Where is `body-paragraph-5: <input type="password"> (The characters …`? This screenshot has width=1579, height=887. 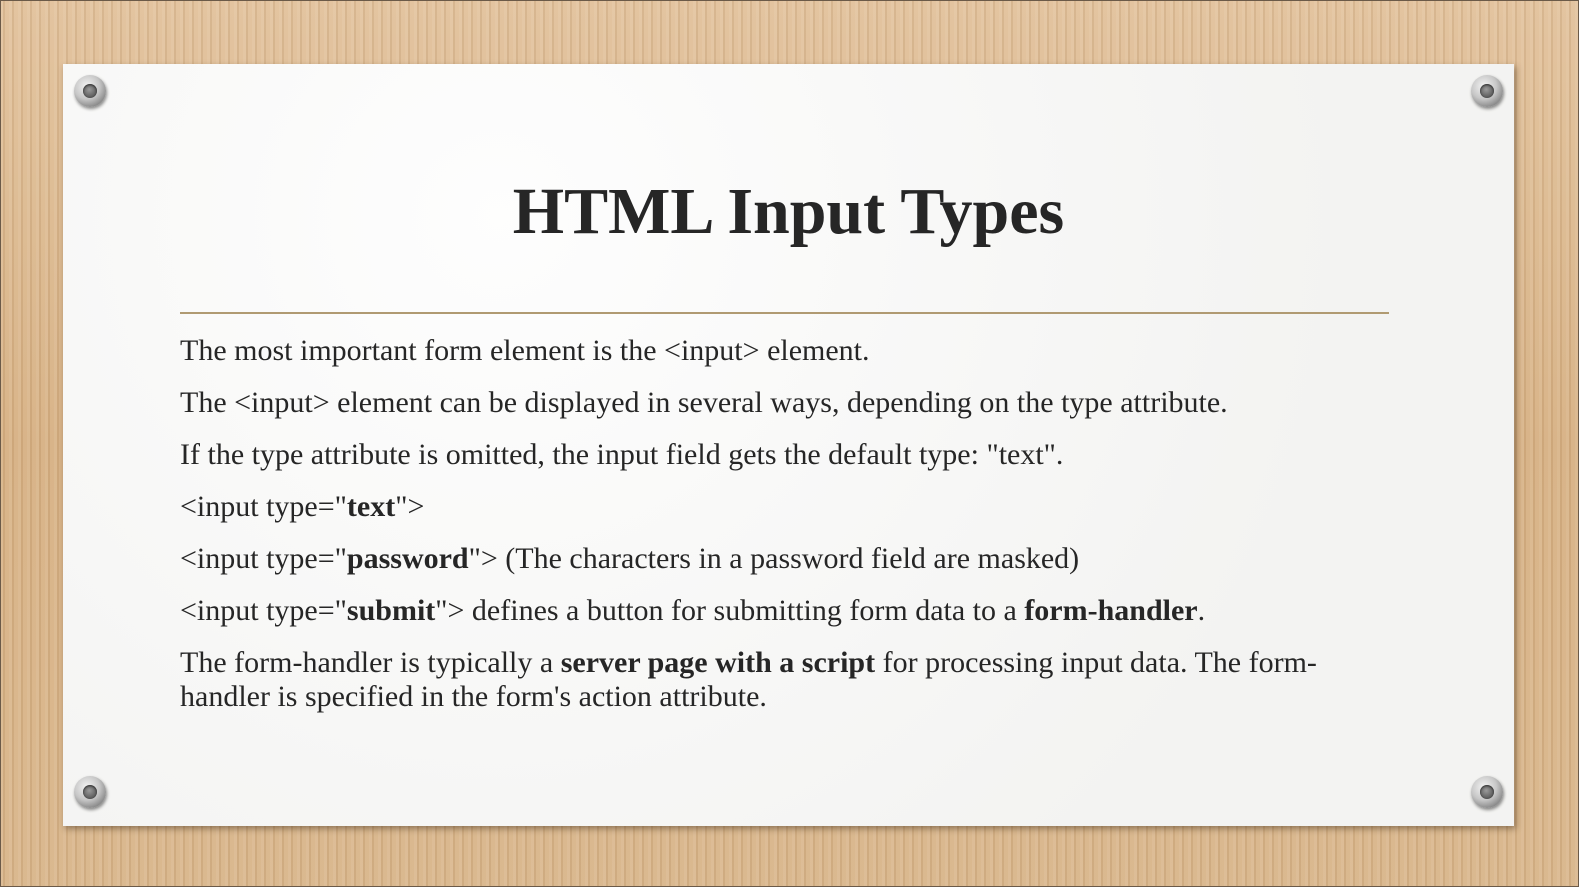 body-paragraph-5: <input type="password"> (The characters … is located at coordinates (787, 559).